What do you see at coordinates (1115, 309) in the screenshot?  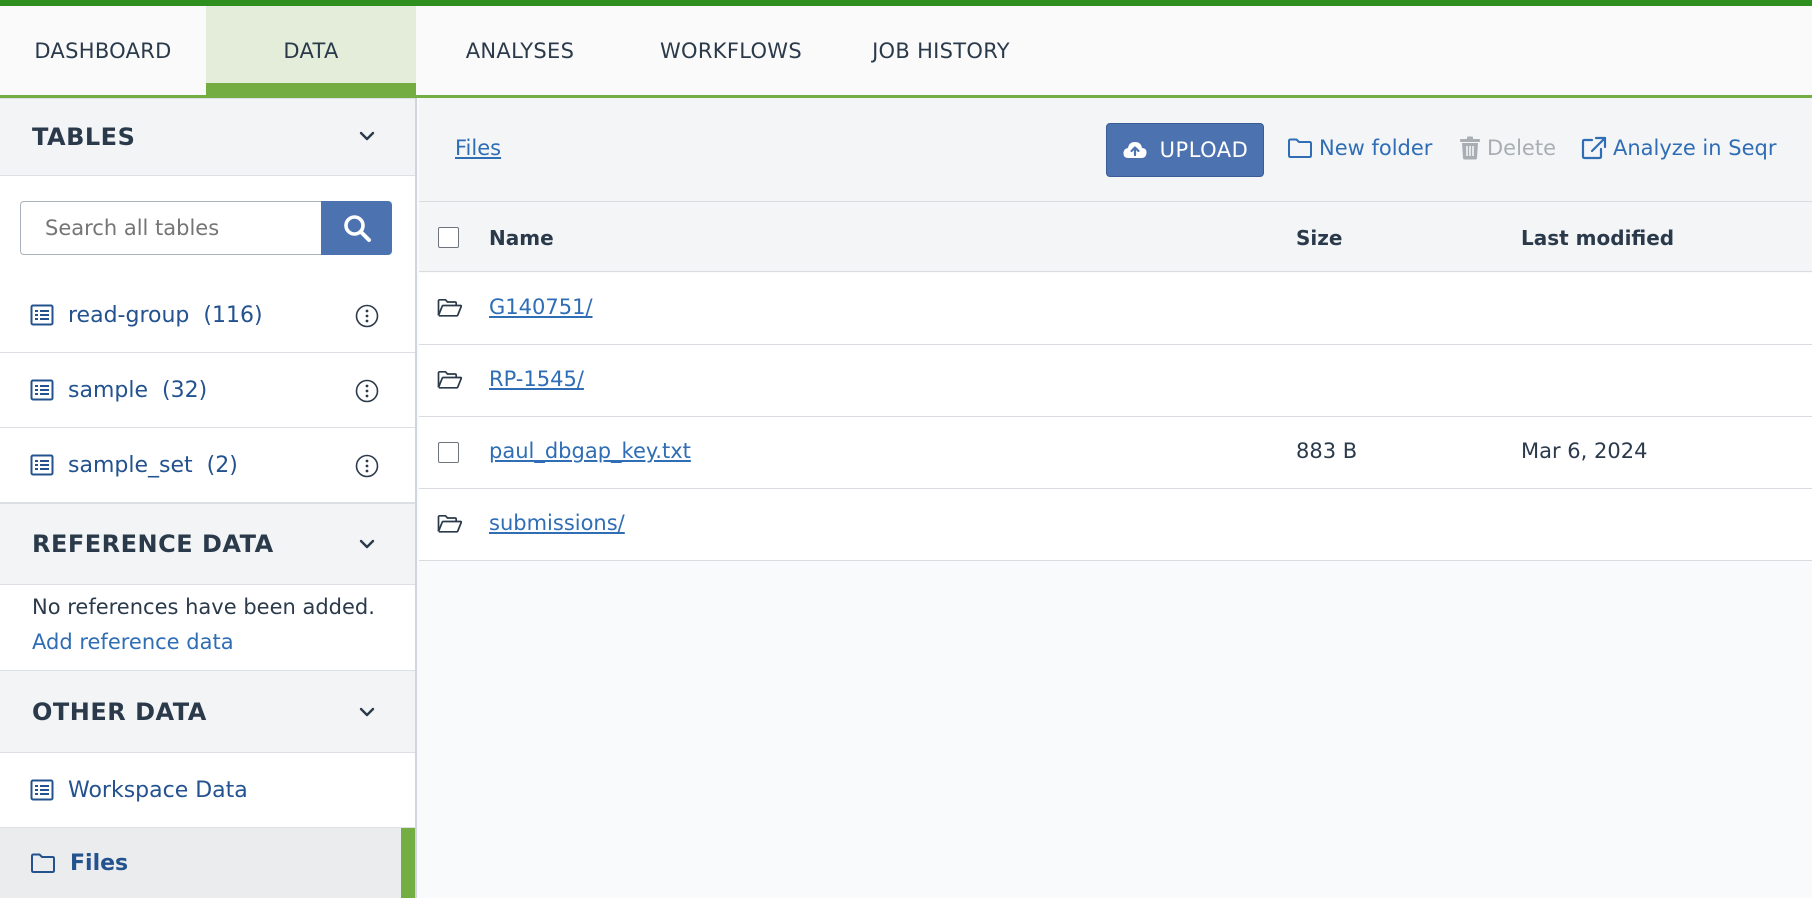 I see `table-row: G140751/` at bounding box center [1115, 309].